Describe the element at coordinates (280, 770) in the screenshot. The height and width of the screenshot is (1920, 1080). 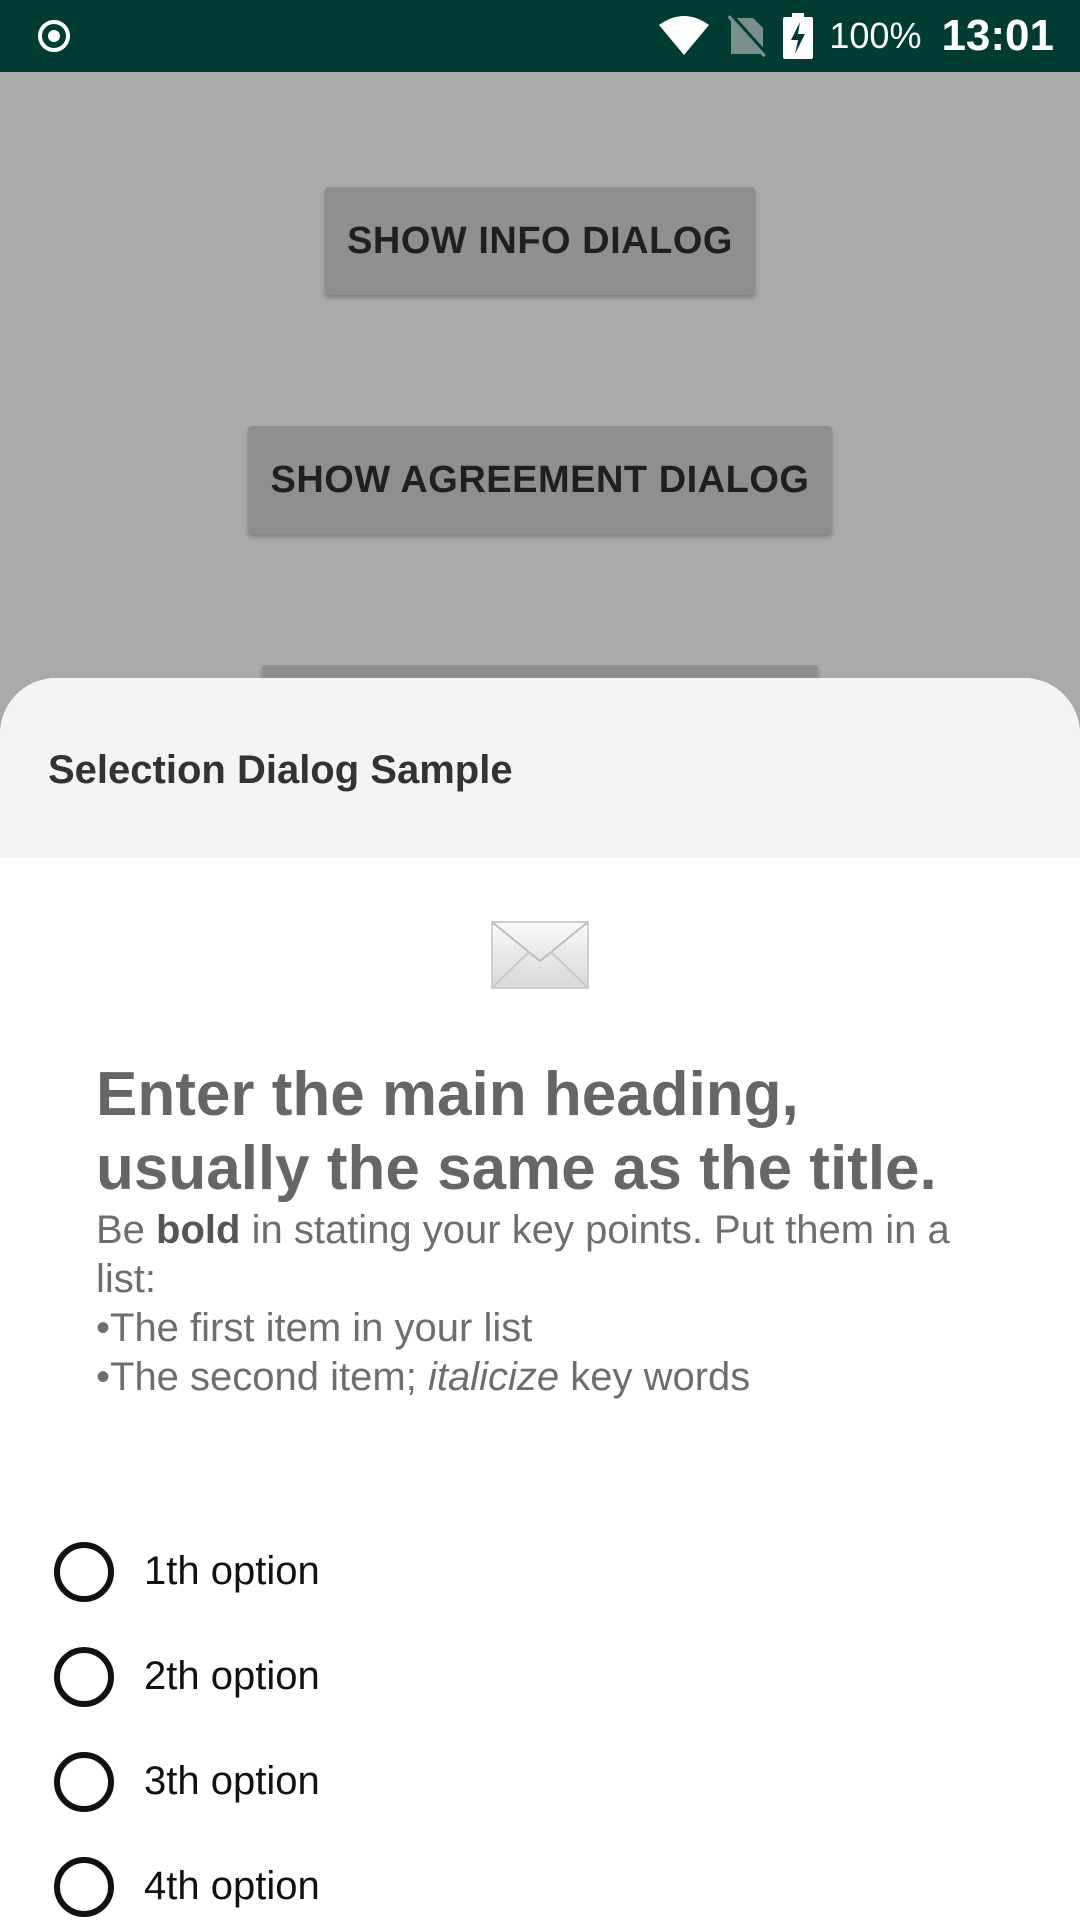
I see `dialog-title: Selection Dialog Sample` at that location.